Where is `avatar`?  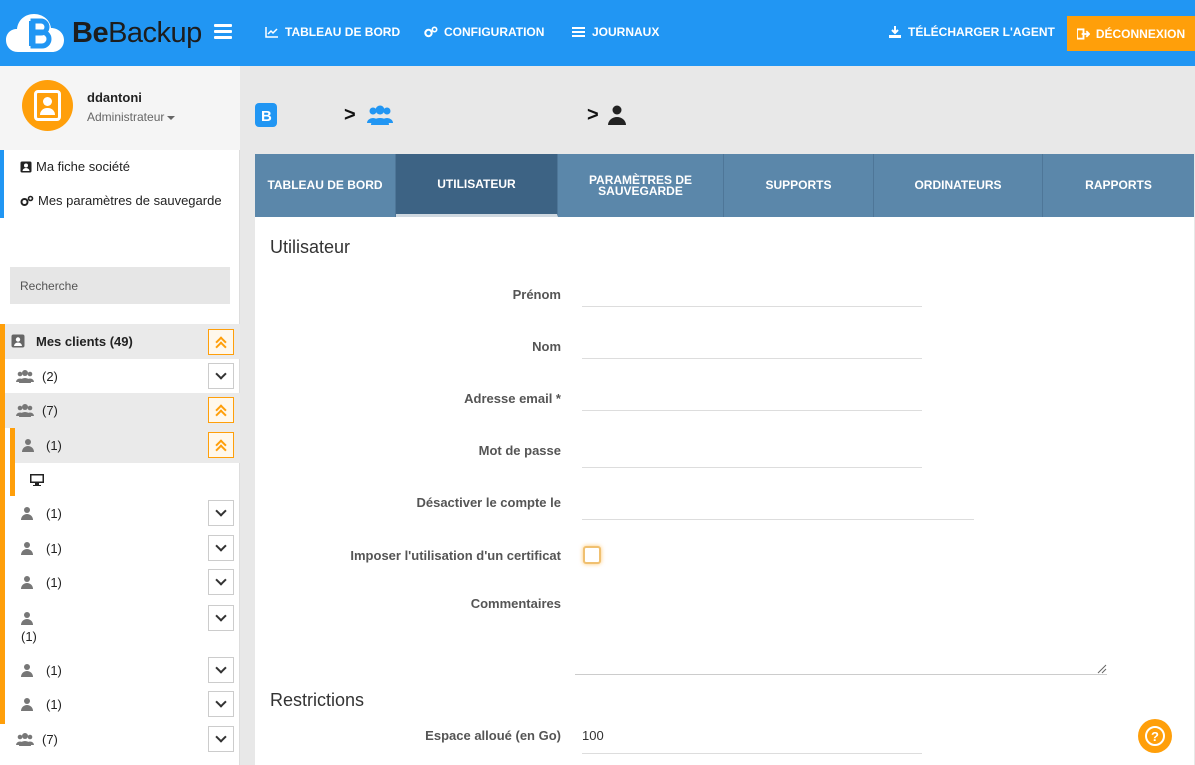 avatar is located at coordinates (47, 105).